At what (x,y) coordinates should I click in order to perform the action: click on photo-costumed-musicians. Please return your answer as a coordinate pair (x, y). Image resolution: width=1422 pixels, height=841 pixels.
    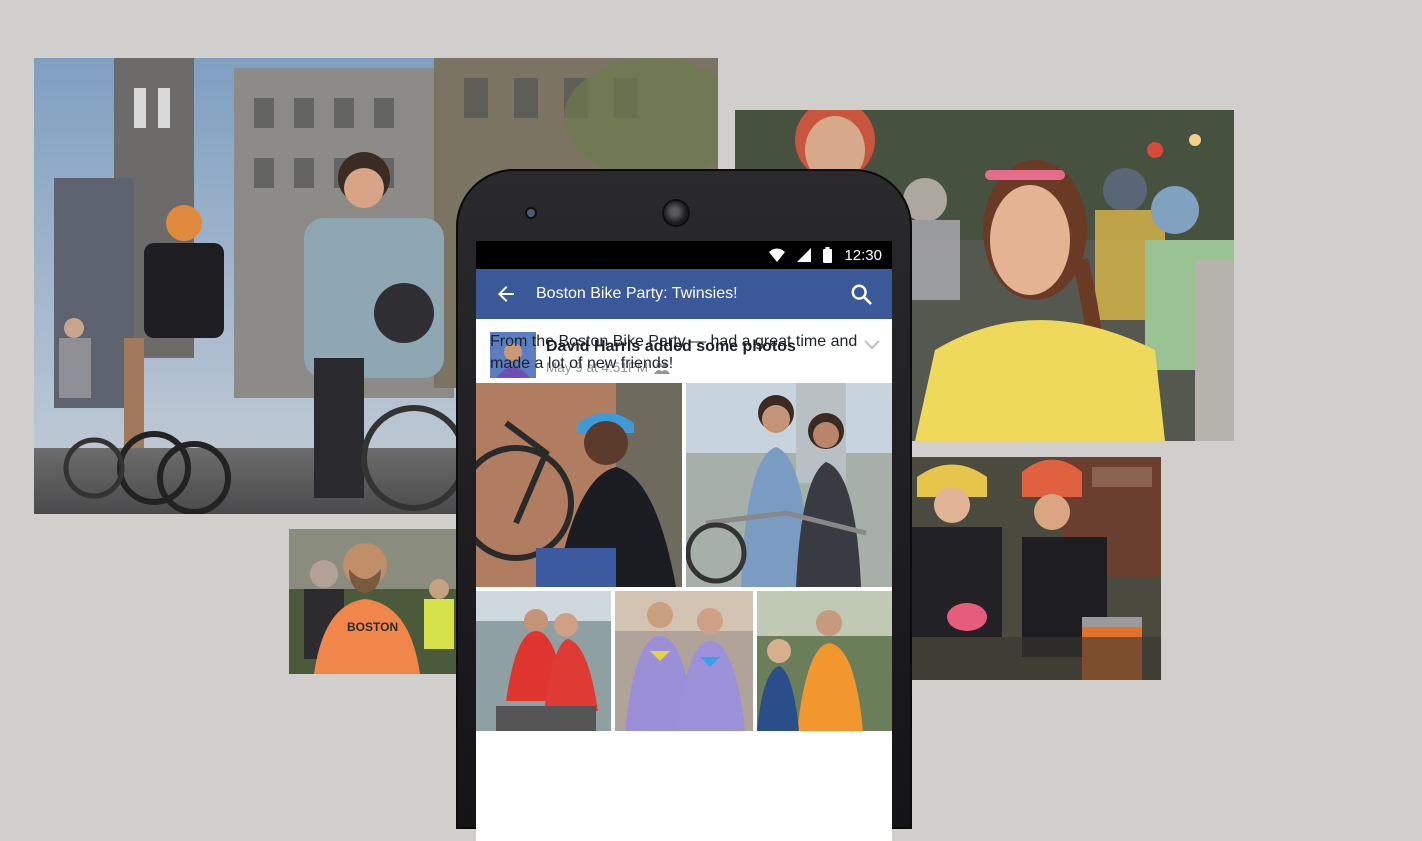
    Looking at the image, I should click on (1036, 568).